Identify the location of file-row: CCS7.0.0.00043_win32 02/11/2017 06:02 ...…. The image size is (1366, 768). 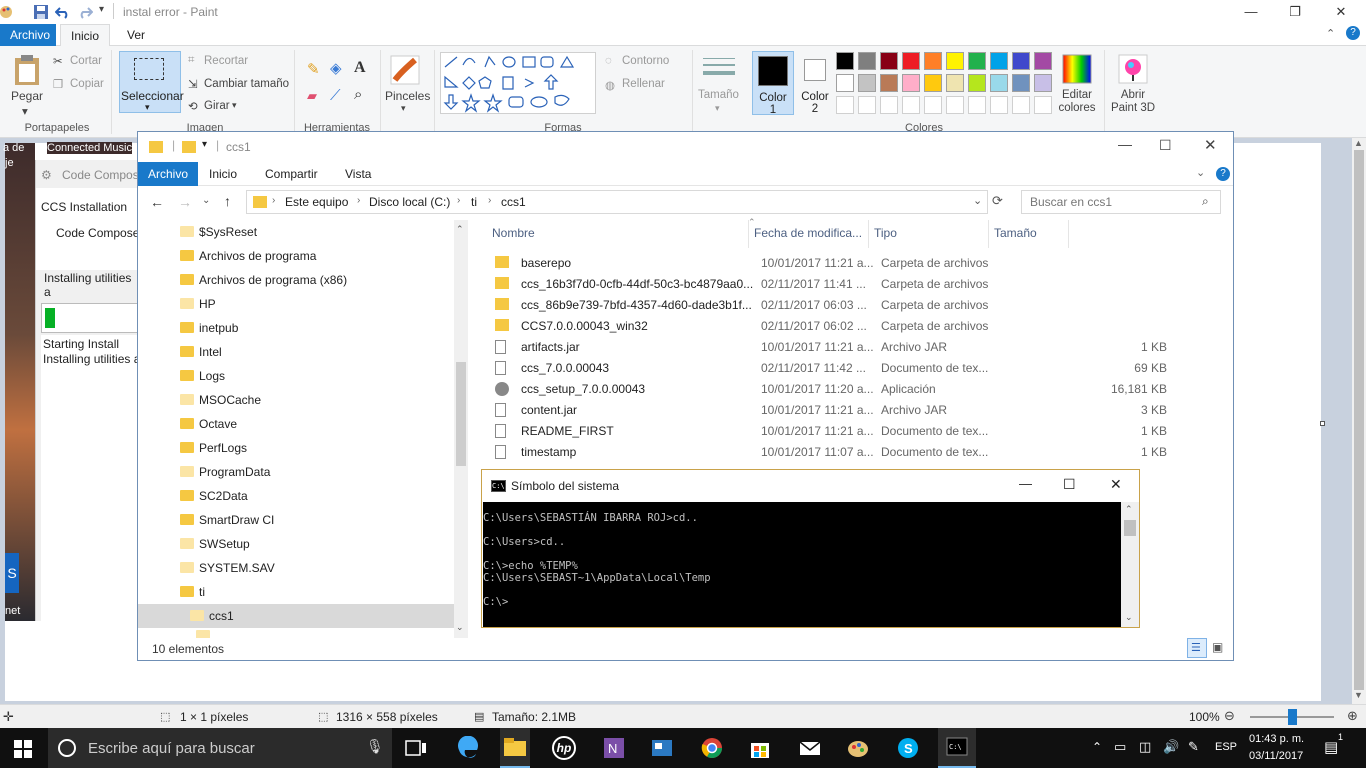
(848, 326).